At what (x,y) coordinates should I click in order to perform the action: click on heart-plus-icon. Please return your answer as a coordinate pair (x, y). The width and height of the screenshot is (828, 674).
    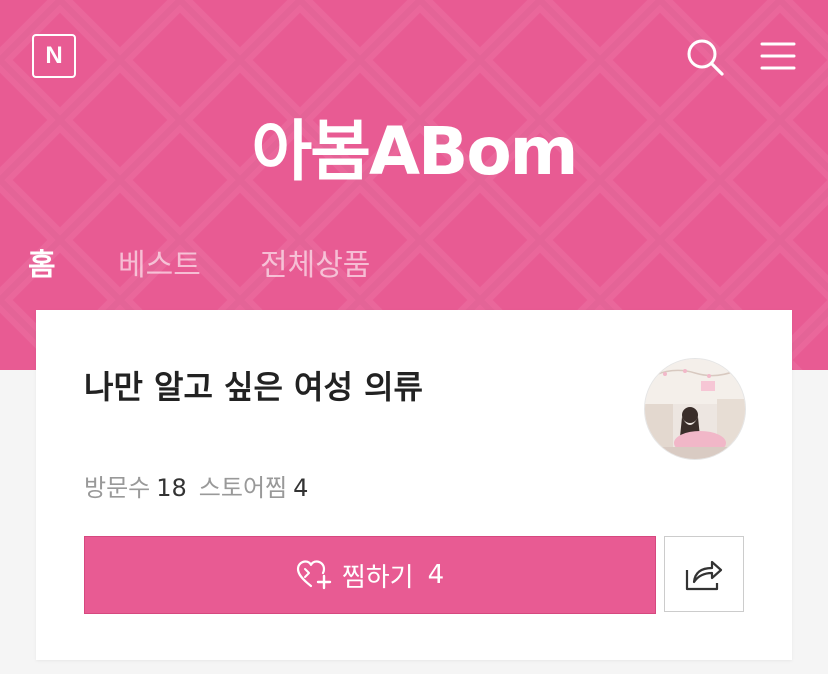
    Looking at the image, I should click on (314, 575).